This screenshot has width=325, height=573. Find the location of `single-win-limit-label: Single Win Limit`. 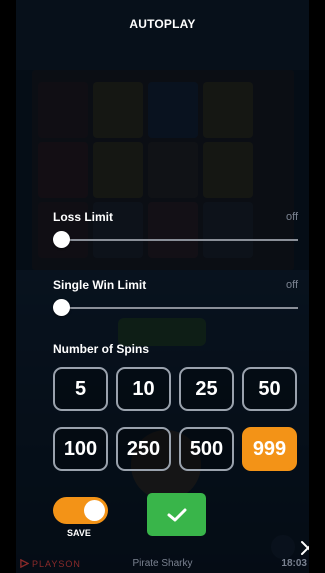

single-win-limit-label: Single Win Limit is located at coordinates (100, 285).